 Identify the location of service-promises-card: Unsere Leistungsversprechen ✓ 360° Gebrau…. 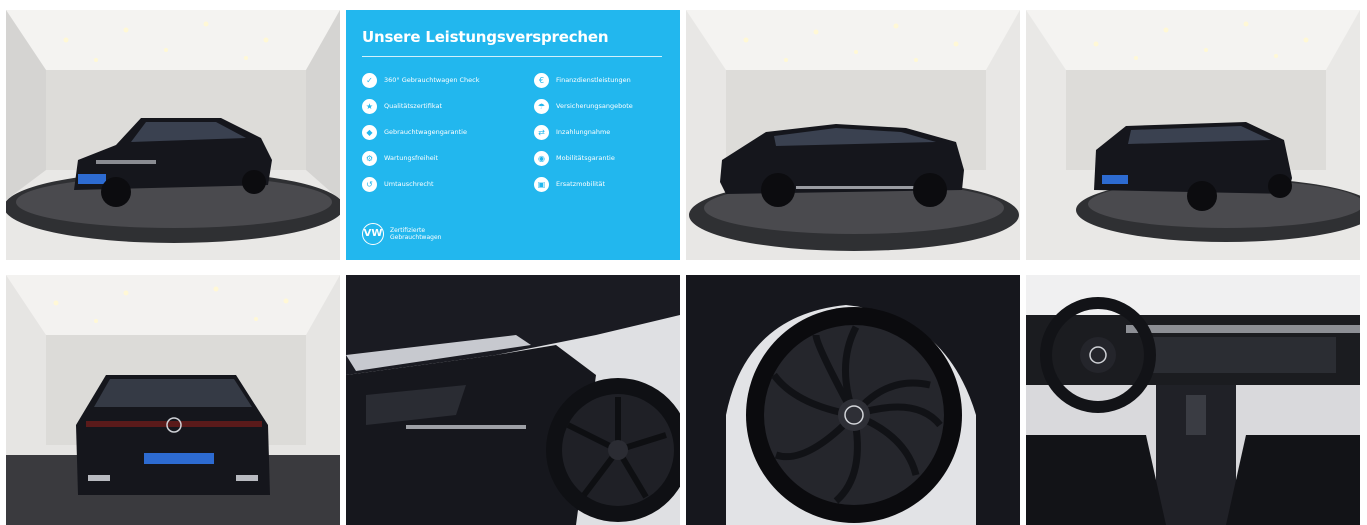
(513, 135).